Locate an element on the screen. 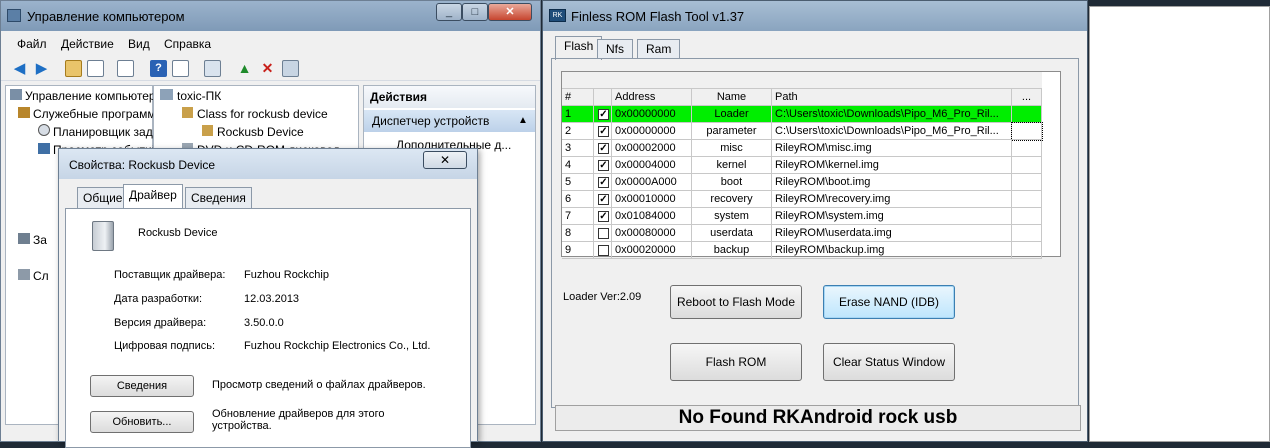  cell-path: RileyROM\recovery.img is located at coordinates (892, 199).